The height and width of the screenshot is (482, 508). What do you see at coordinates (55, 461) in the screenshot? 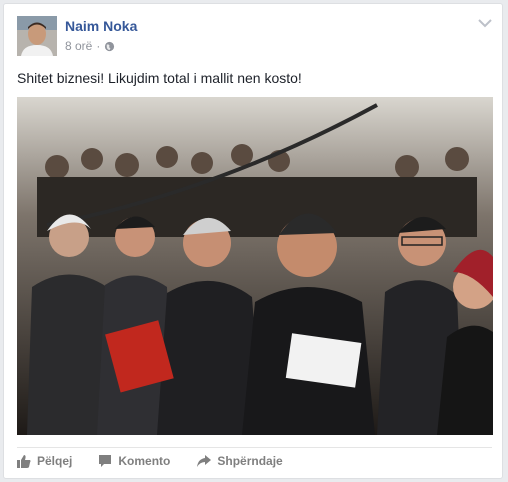
I see `like-label: Pëlqej` at bounding box center [55, 461].